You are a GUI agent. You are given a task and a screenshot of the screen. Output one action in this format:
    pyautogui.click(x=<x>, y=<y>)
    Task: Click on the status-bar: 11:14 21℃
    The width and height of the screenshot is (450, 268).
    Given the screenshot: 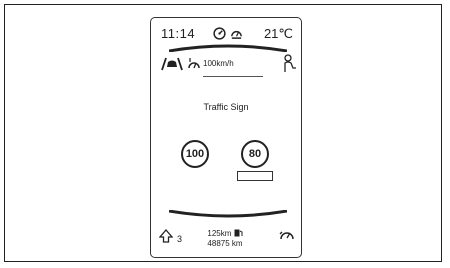 What is the action you would take?
    pyautogui.click(x=227, y=34)
    